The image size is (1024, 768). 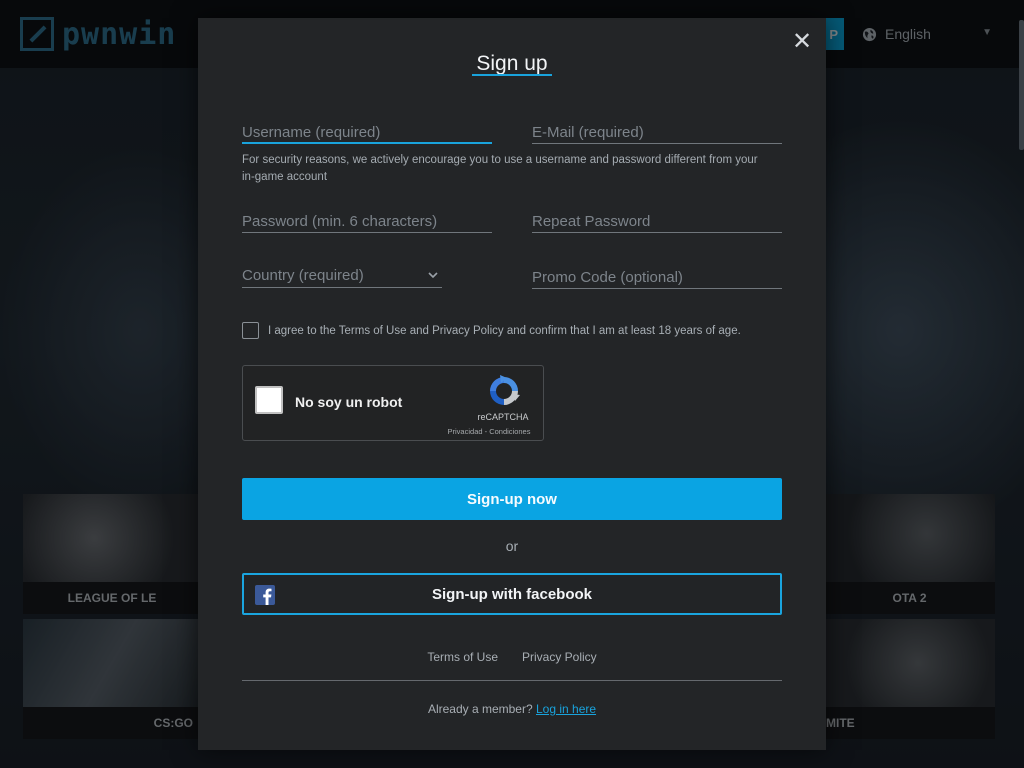 I want to click on password-input, so click(x=367, y=221).